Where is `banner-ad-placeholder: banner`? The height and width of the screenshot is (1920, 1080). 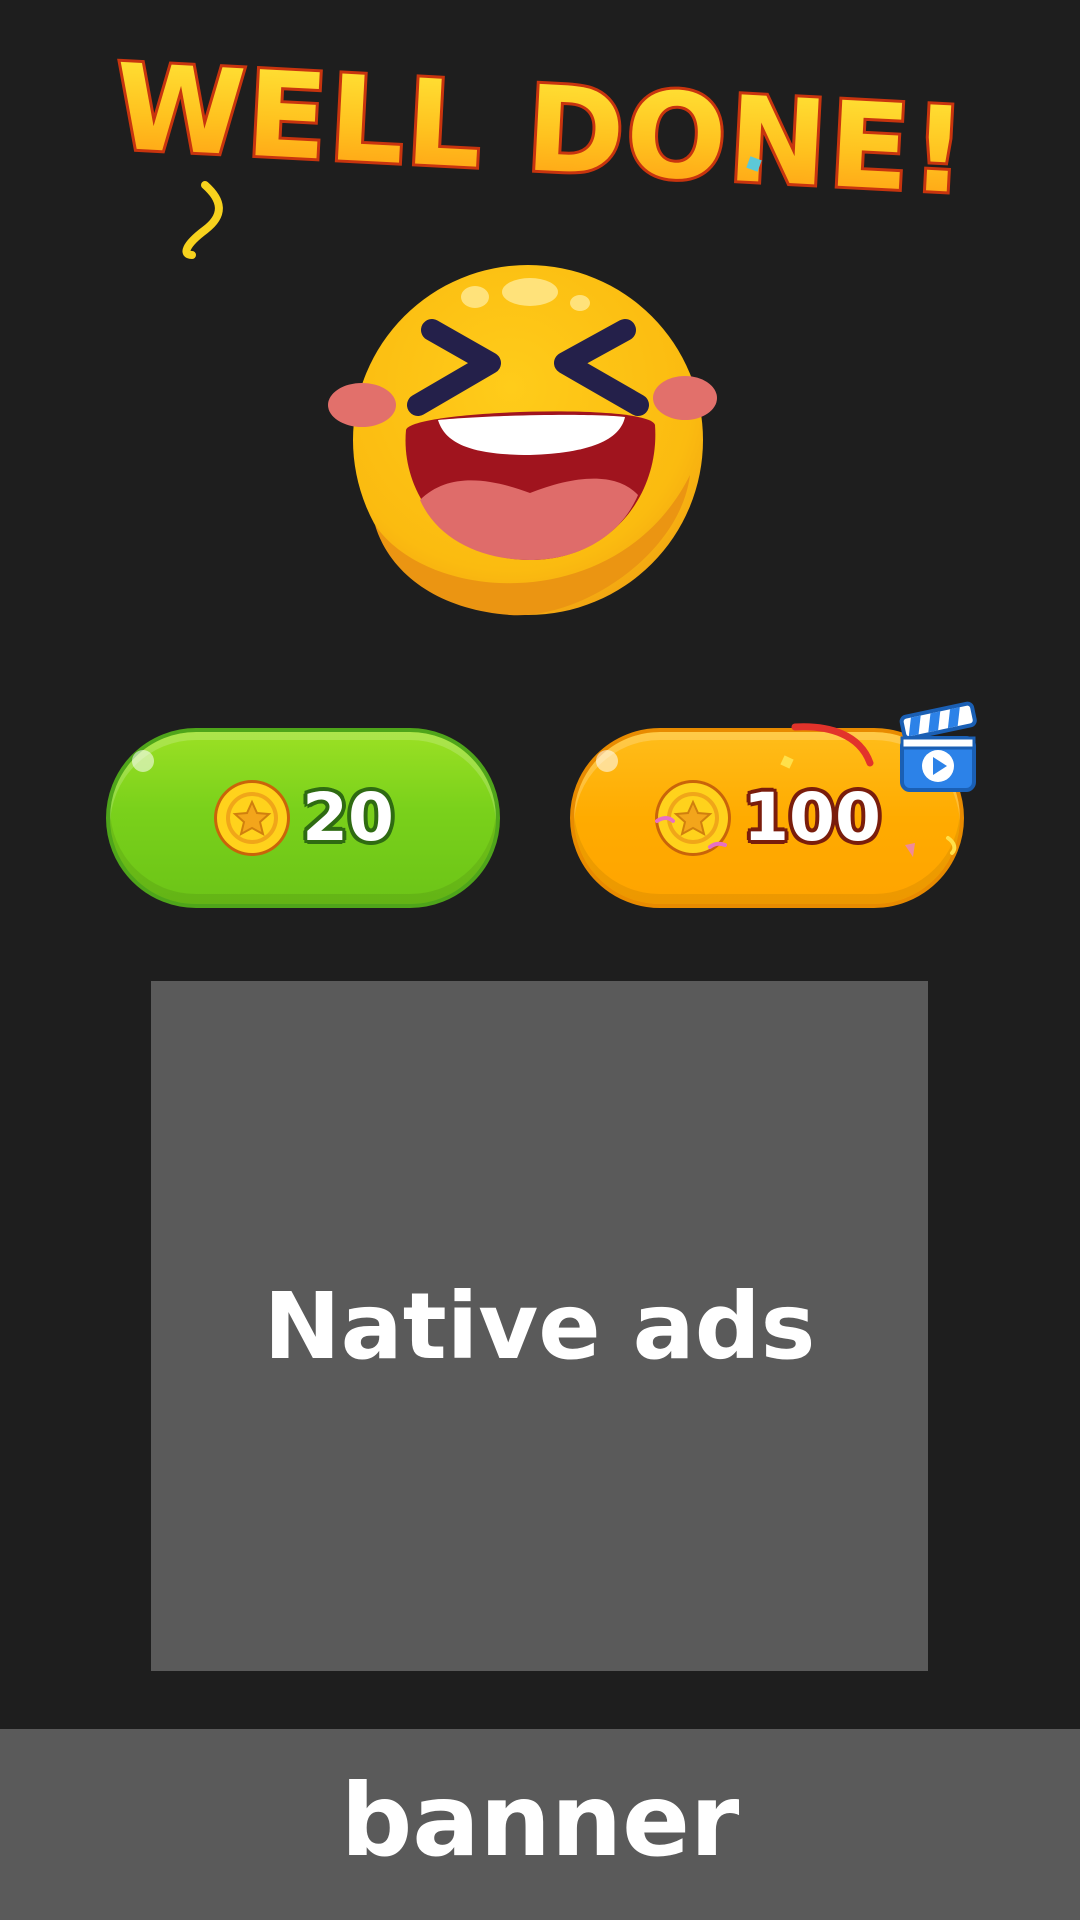
banner-ad-placeholder: banner is located at coordinates (540, 1824).